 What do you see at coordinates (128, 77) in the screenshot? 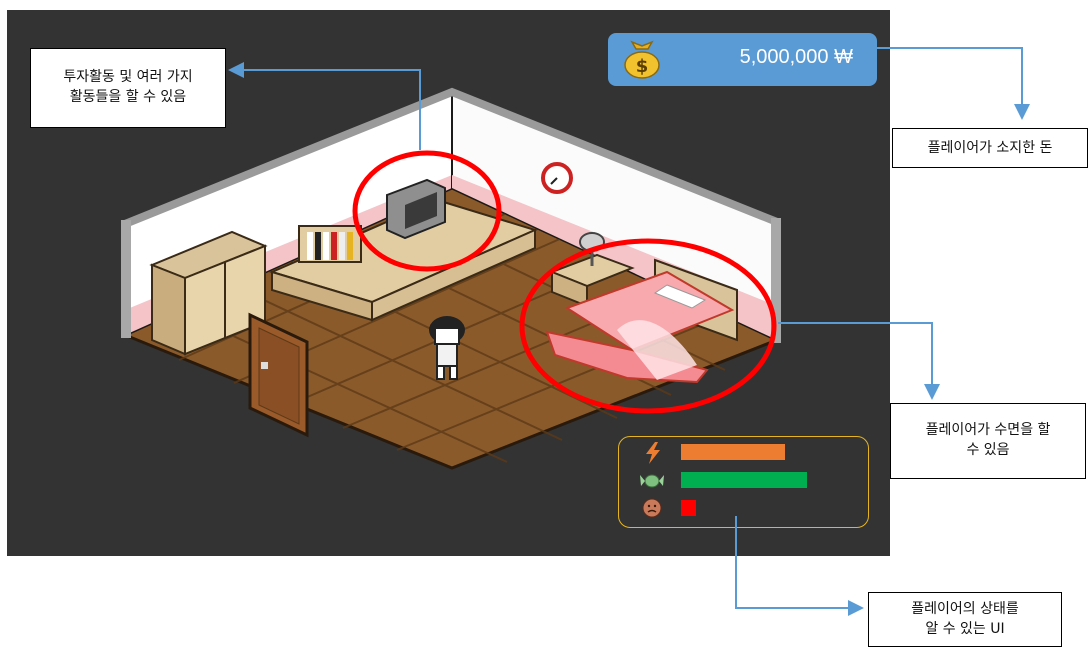
I see `activities-annotation-line-1: 투자활동 및 여러 가지` at bounding box center [128, 77].